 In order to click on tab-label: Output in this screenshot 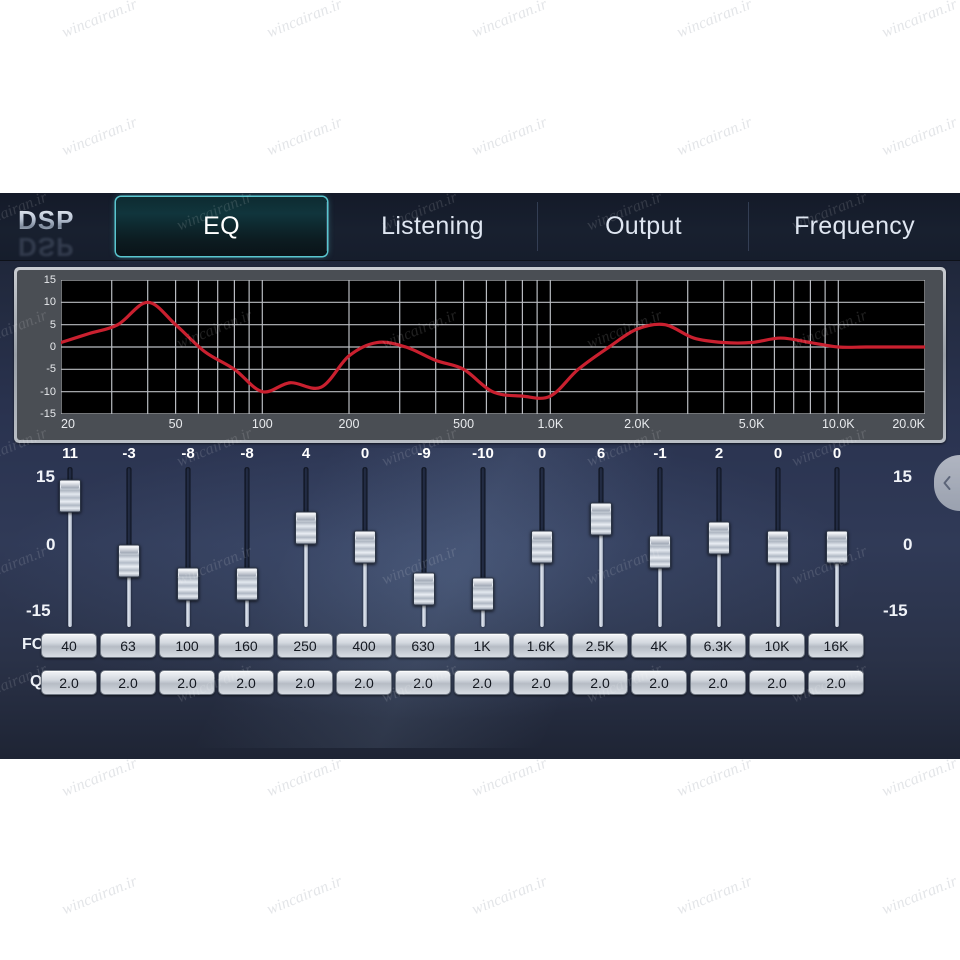, I will do `click(643, 226)`.